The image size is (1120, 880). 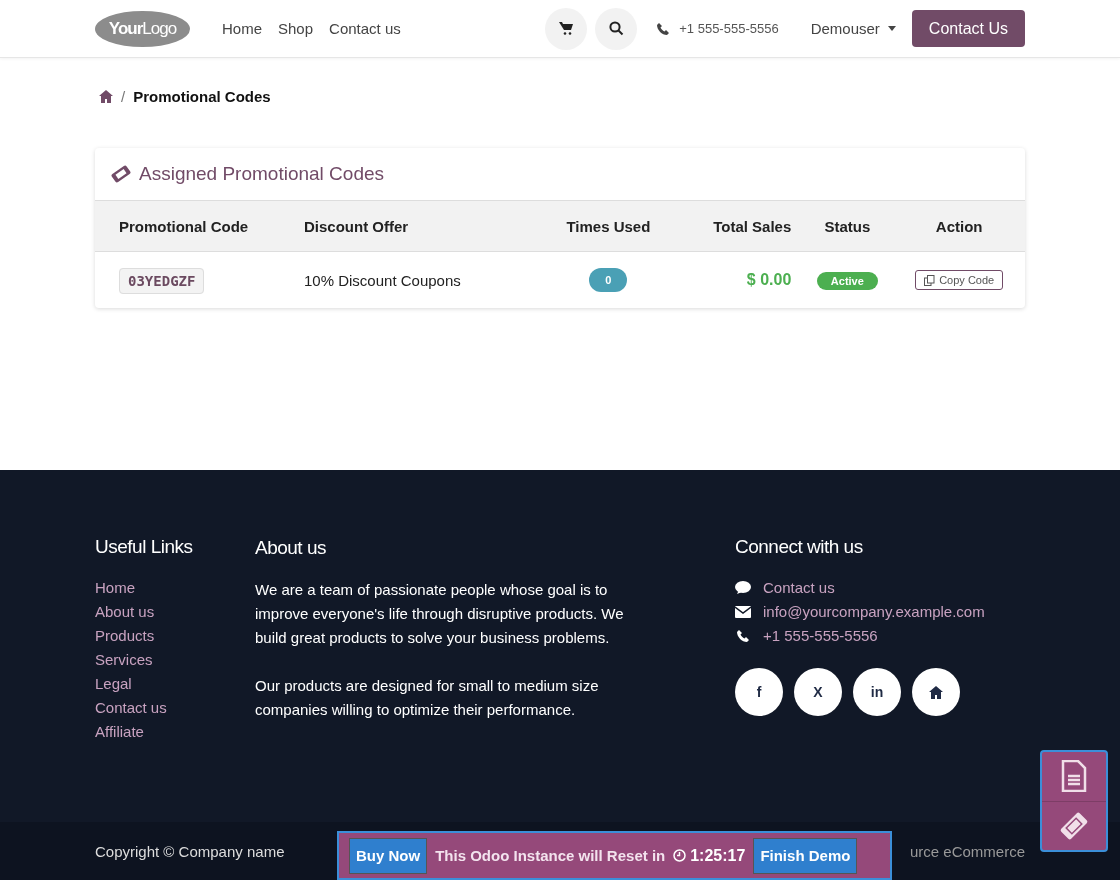 I want to click on promo-code: 03YEDGZF, so click(x=162, y=280).